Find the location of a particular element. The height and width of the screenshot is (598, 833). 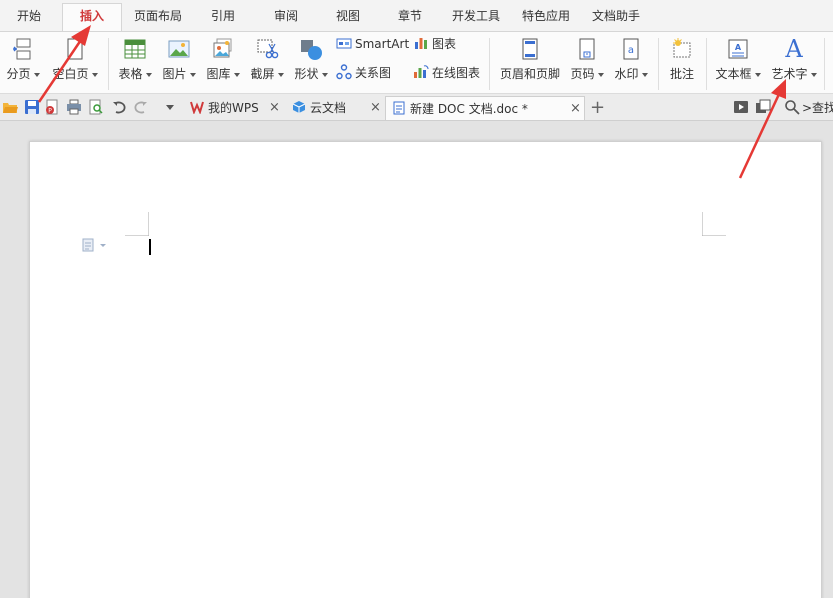

header-footer-button: 页眉和页脚 is located at coordinates (530, 63).